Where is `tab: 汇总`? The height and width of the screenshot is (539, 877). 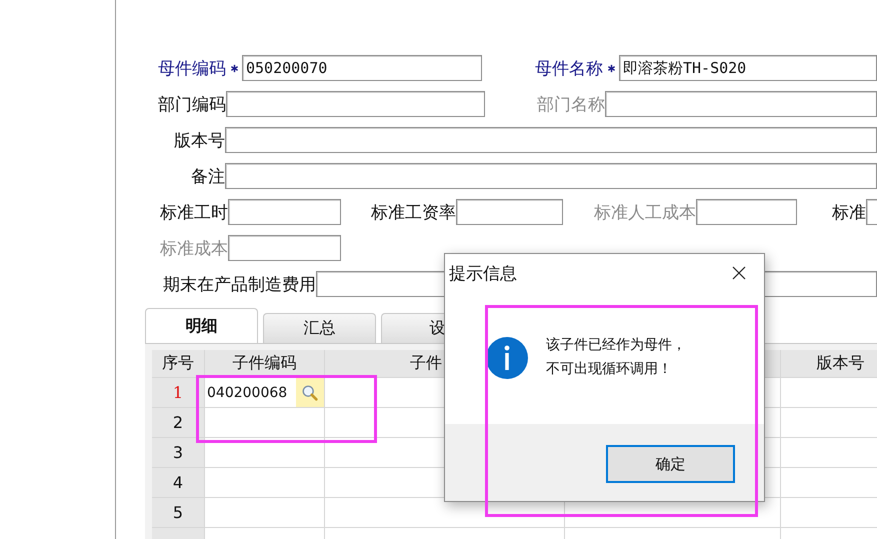 tab: 汇总 is located at coordinates (319, 328).